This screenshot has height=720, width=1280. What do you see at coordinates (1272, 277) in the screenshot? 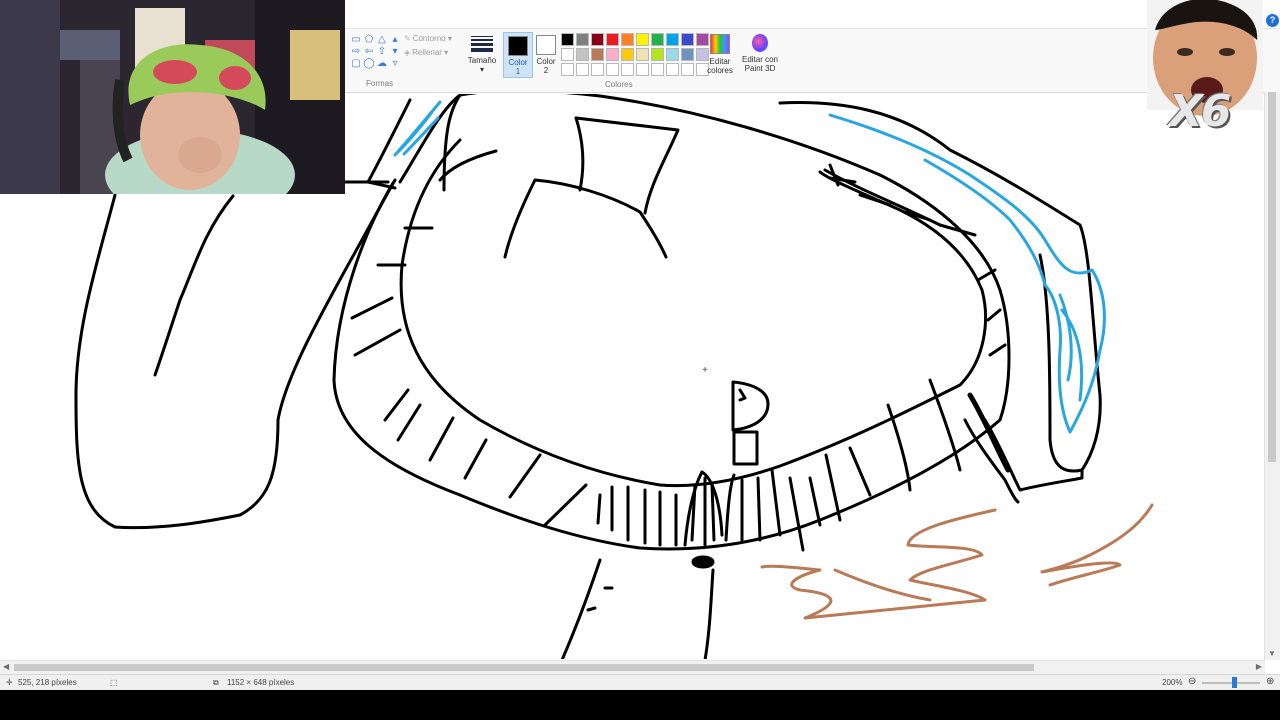
I see `vertical-scroll-thumb` at bounding box center [1272, 277].